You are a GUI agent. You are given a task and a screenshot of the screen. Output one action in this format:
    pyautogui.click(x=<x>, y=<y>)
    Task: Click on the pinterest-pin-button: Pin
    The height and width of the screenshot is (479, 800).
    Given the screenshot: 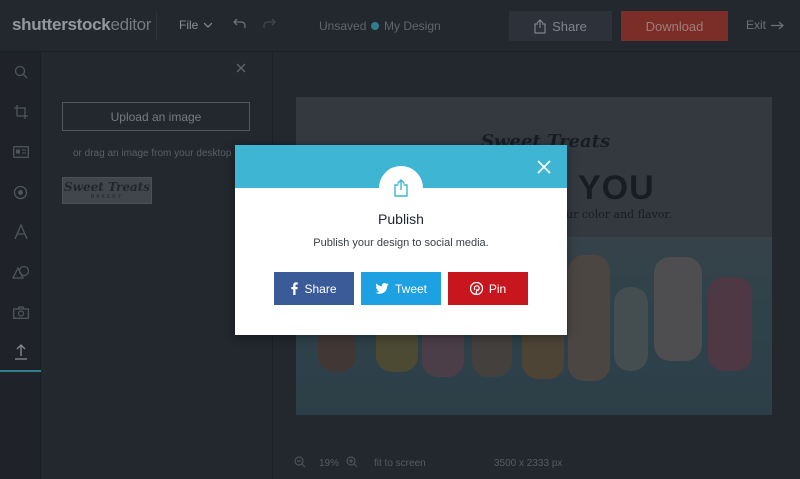 What is the action you would take?
    pyautogui.click(x=488, y=288)
    